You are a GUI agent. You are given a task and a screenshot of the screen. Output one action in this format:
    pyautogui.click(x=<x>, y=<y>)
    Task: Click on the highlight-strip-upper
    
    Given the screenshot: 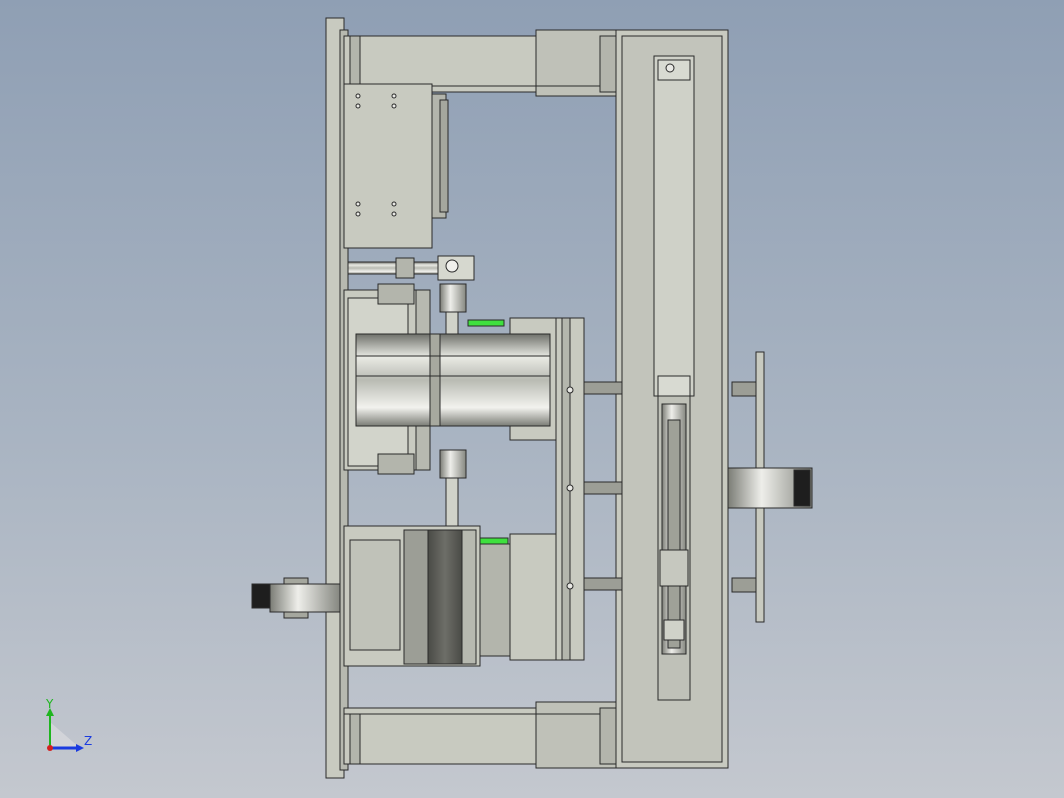 What is the action you would take?
    pyautogui.click(x=486, y=323)
    